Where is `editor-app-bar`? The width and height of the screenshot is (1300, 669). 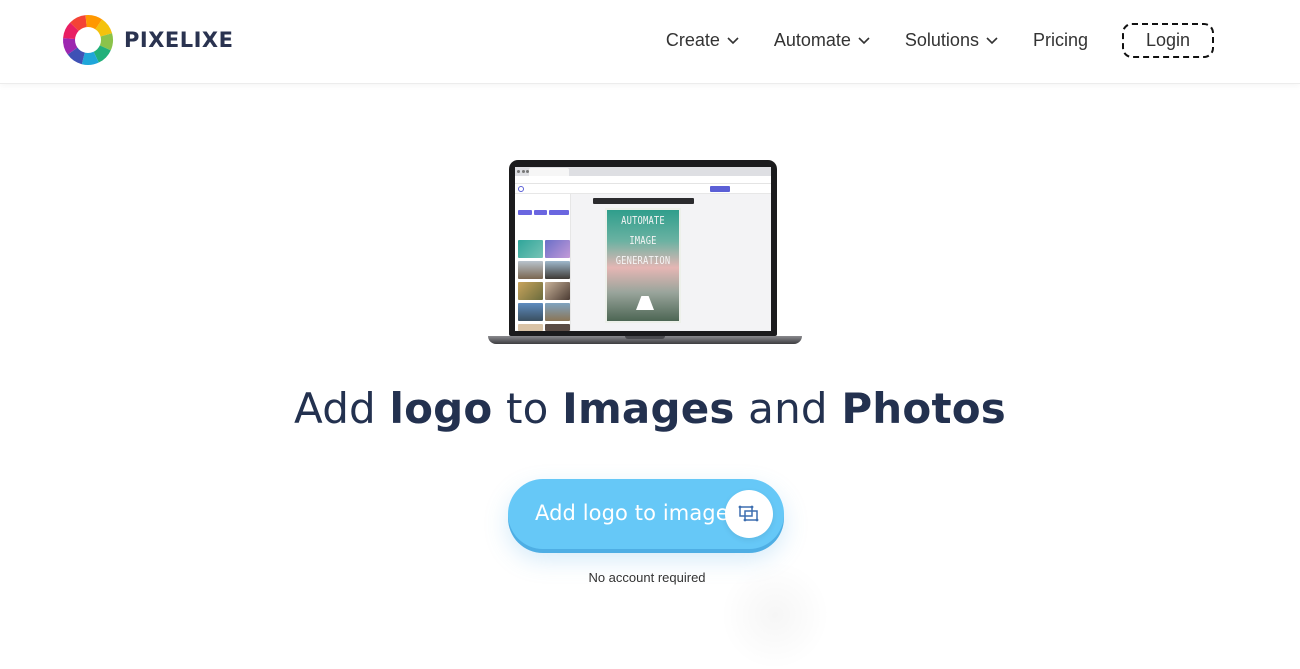 editor-app-bar is located at coordinates (643, 189).